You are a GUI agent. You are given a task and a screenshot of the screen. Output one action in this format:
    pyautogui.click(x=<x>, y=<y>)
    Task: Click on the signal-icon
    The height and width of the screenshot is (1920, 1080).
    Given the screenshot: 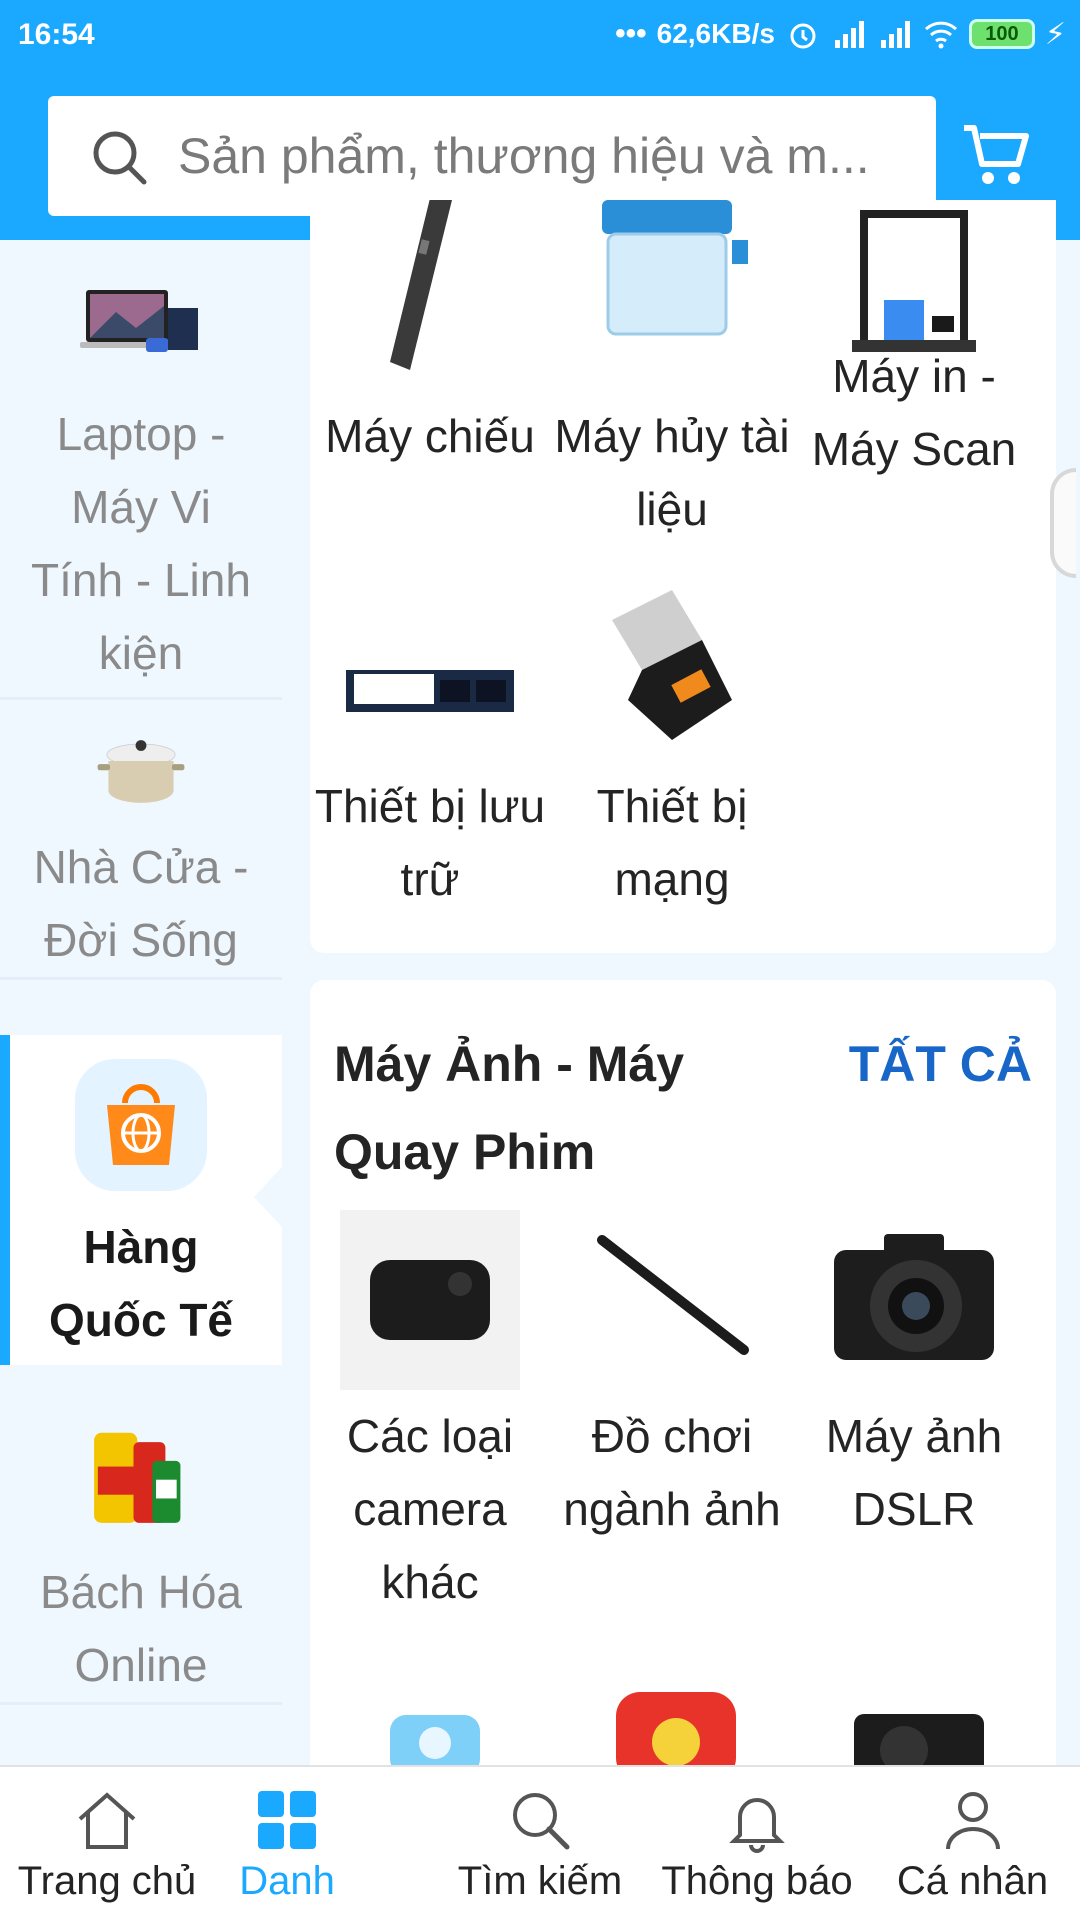 What is the action you would take?
    pyautogui.click(x=849, y=34)
    